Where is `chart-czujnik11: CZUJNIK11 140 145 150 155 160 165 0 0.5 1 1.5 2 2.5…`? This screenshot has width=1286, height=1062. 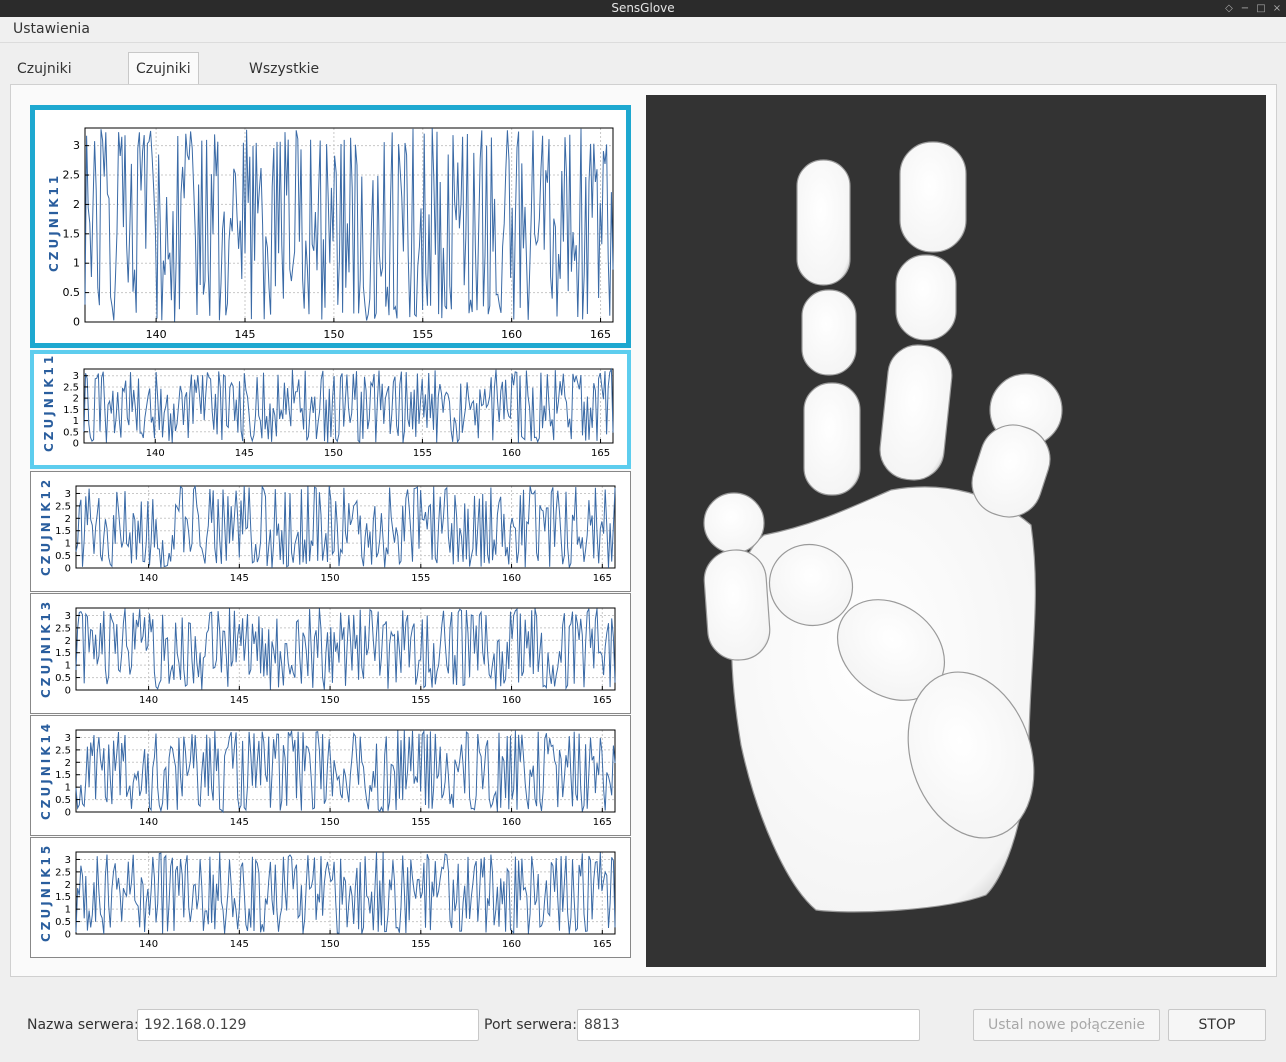
chart-czujnik11: CZUJNIK11 140 145 150 155 160 165 0 0.5 1 1.5 2 2.5… is located at coordinates (330, 409).